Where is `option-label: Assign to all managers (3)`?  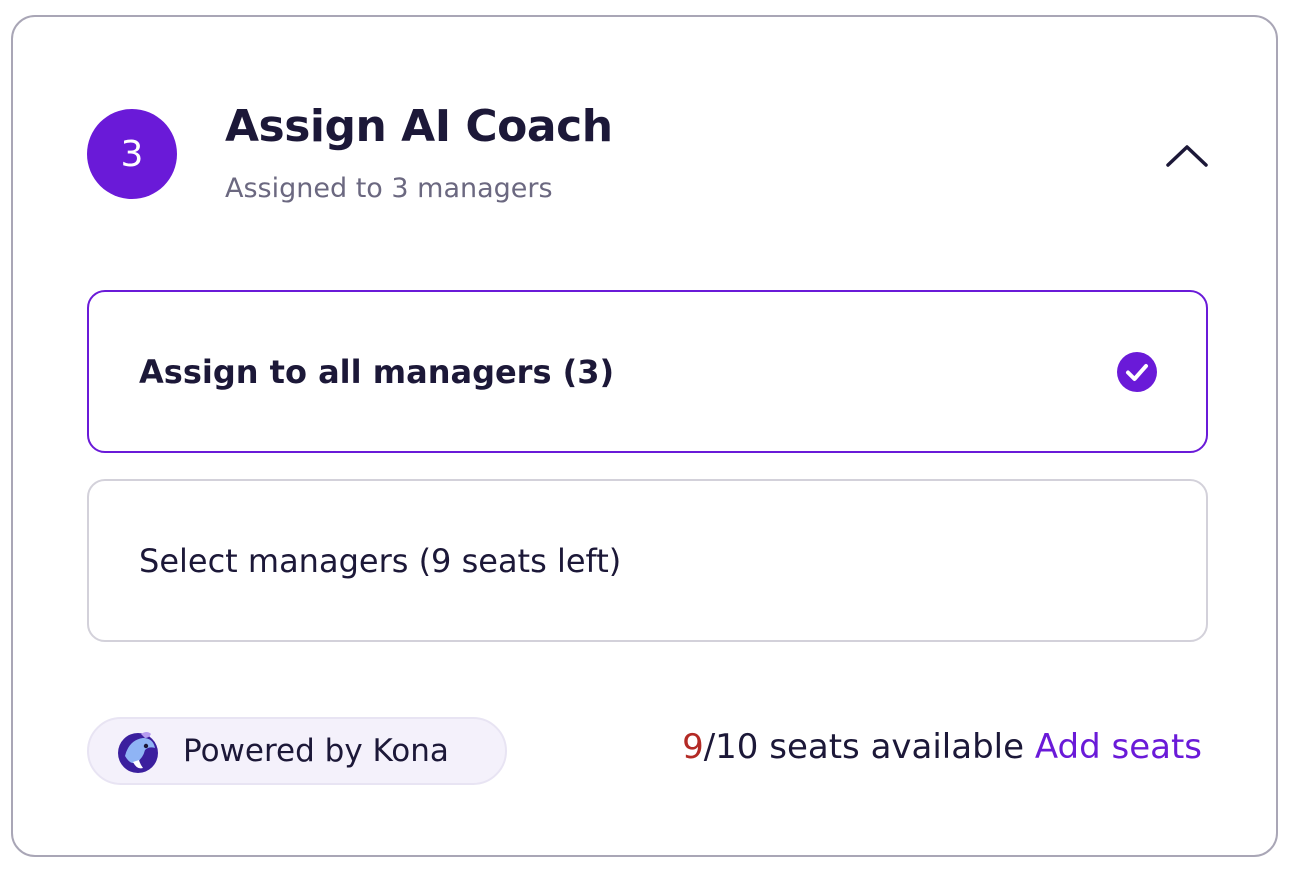
option-label: Assign to all managers (3) is located at coordinates (377, 371).